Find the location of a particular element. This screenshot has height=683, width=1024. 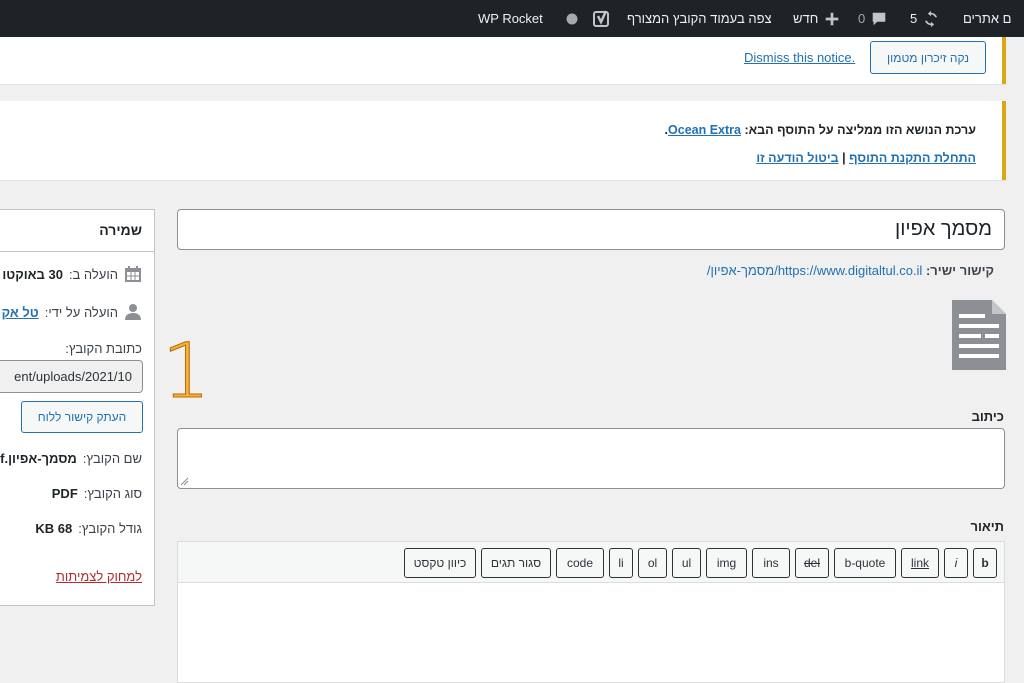

adminbar-comments: 0 is located at coordinates (873, 18).